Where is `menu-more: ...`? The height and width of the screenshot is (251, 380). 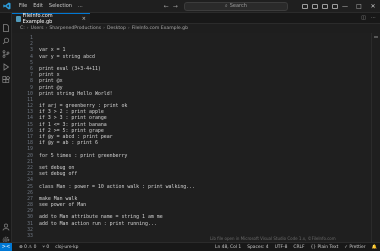
menu-more: ... is located at coordinates (80, 6).